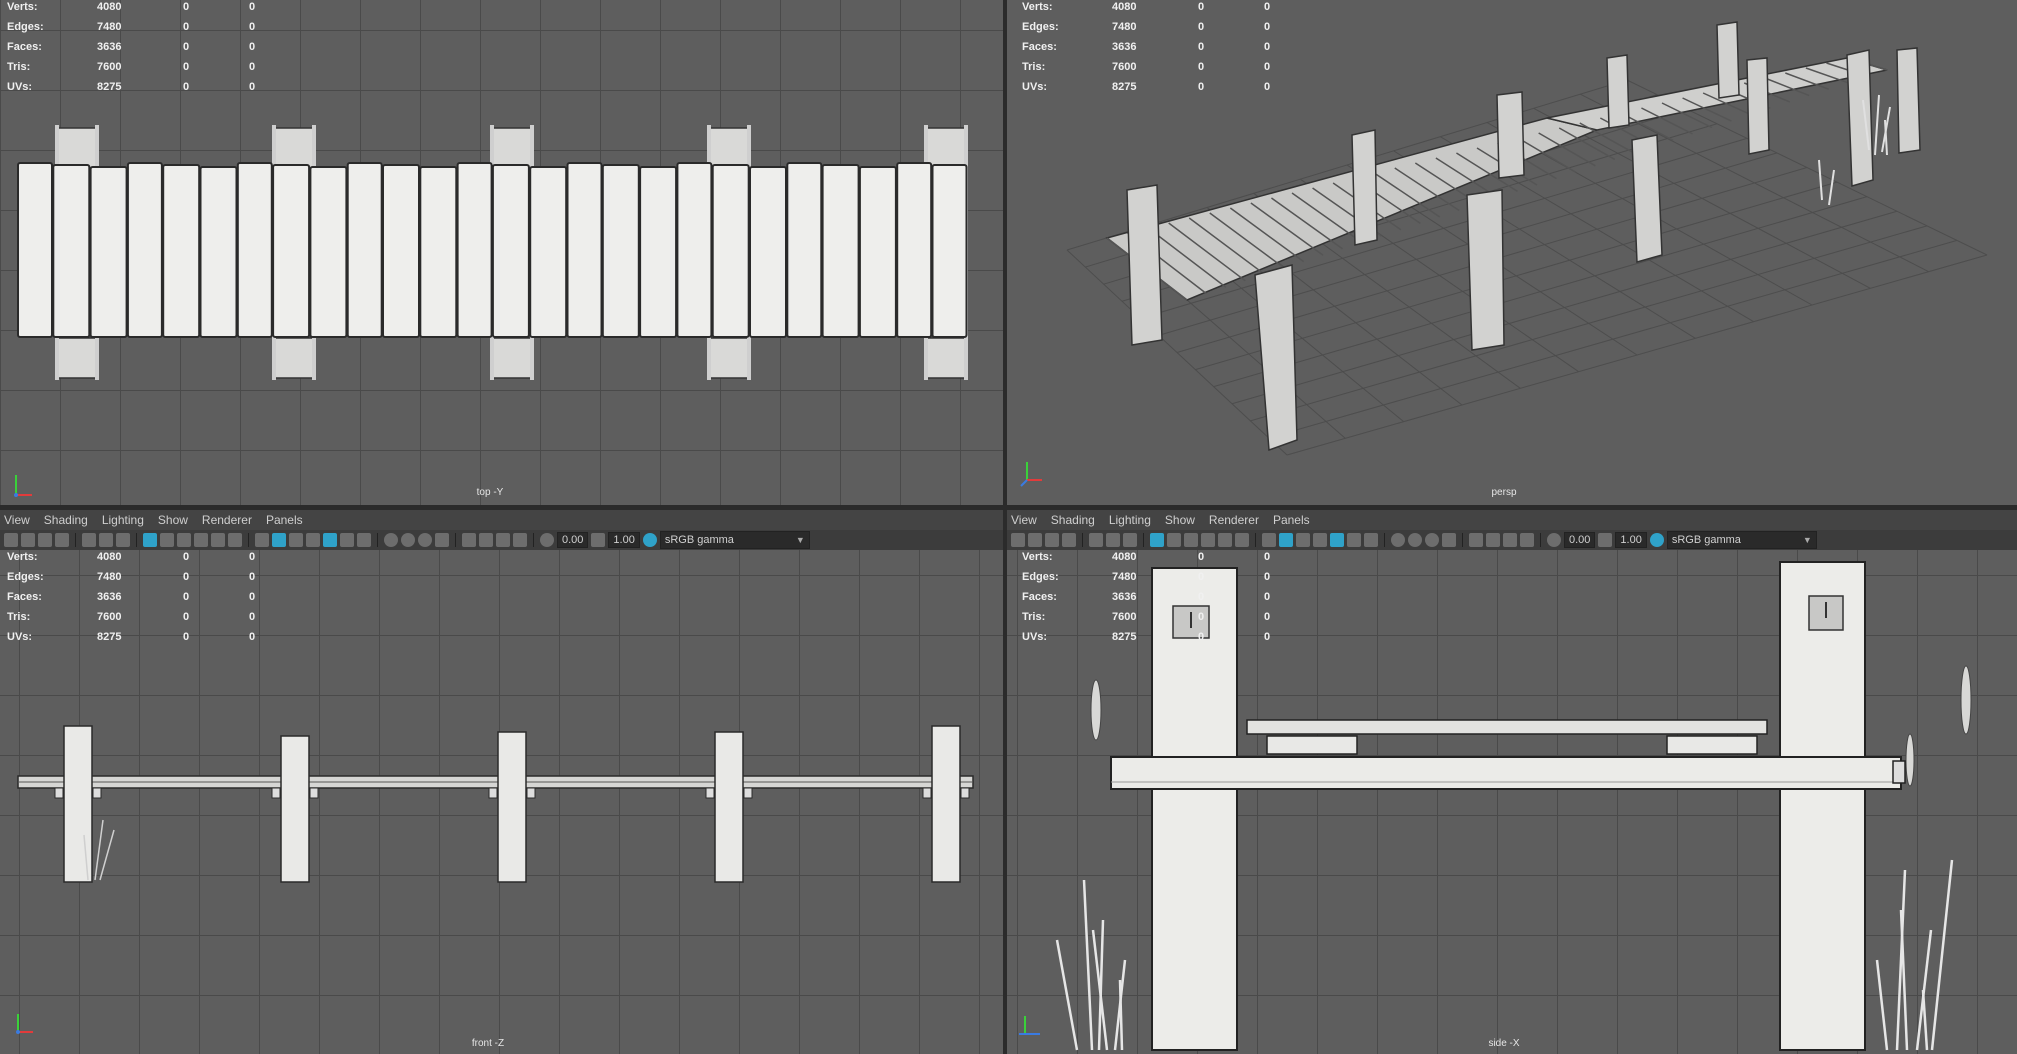  What do you see at coordinates (1807, 540) in the screenshot?
I see `chevron-down-icon: ▼` at bounding box center [1807, 540].